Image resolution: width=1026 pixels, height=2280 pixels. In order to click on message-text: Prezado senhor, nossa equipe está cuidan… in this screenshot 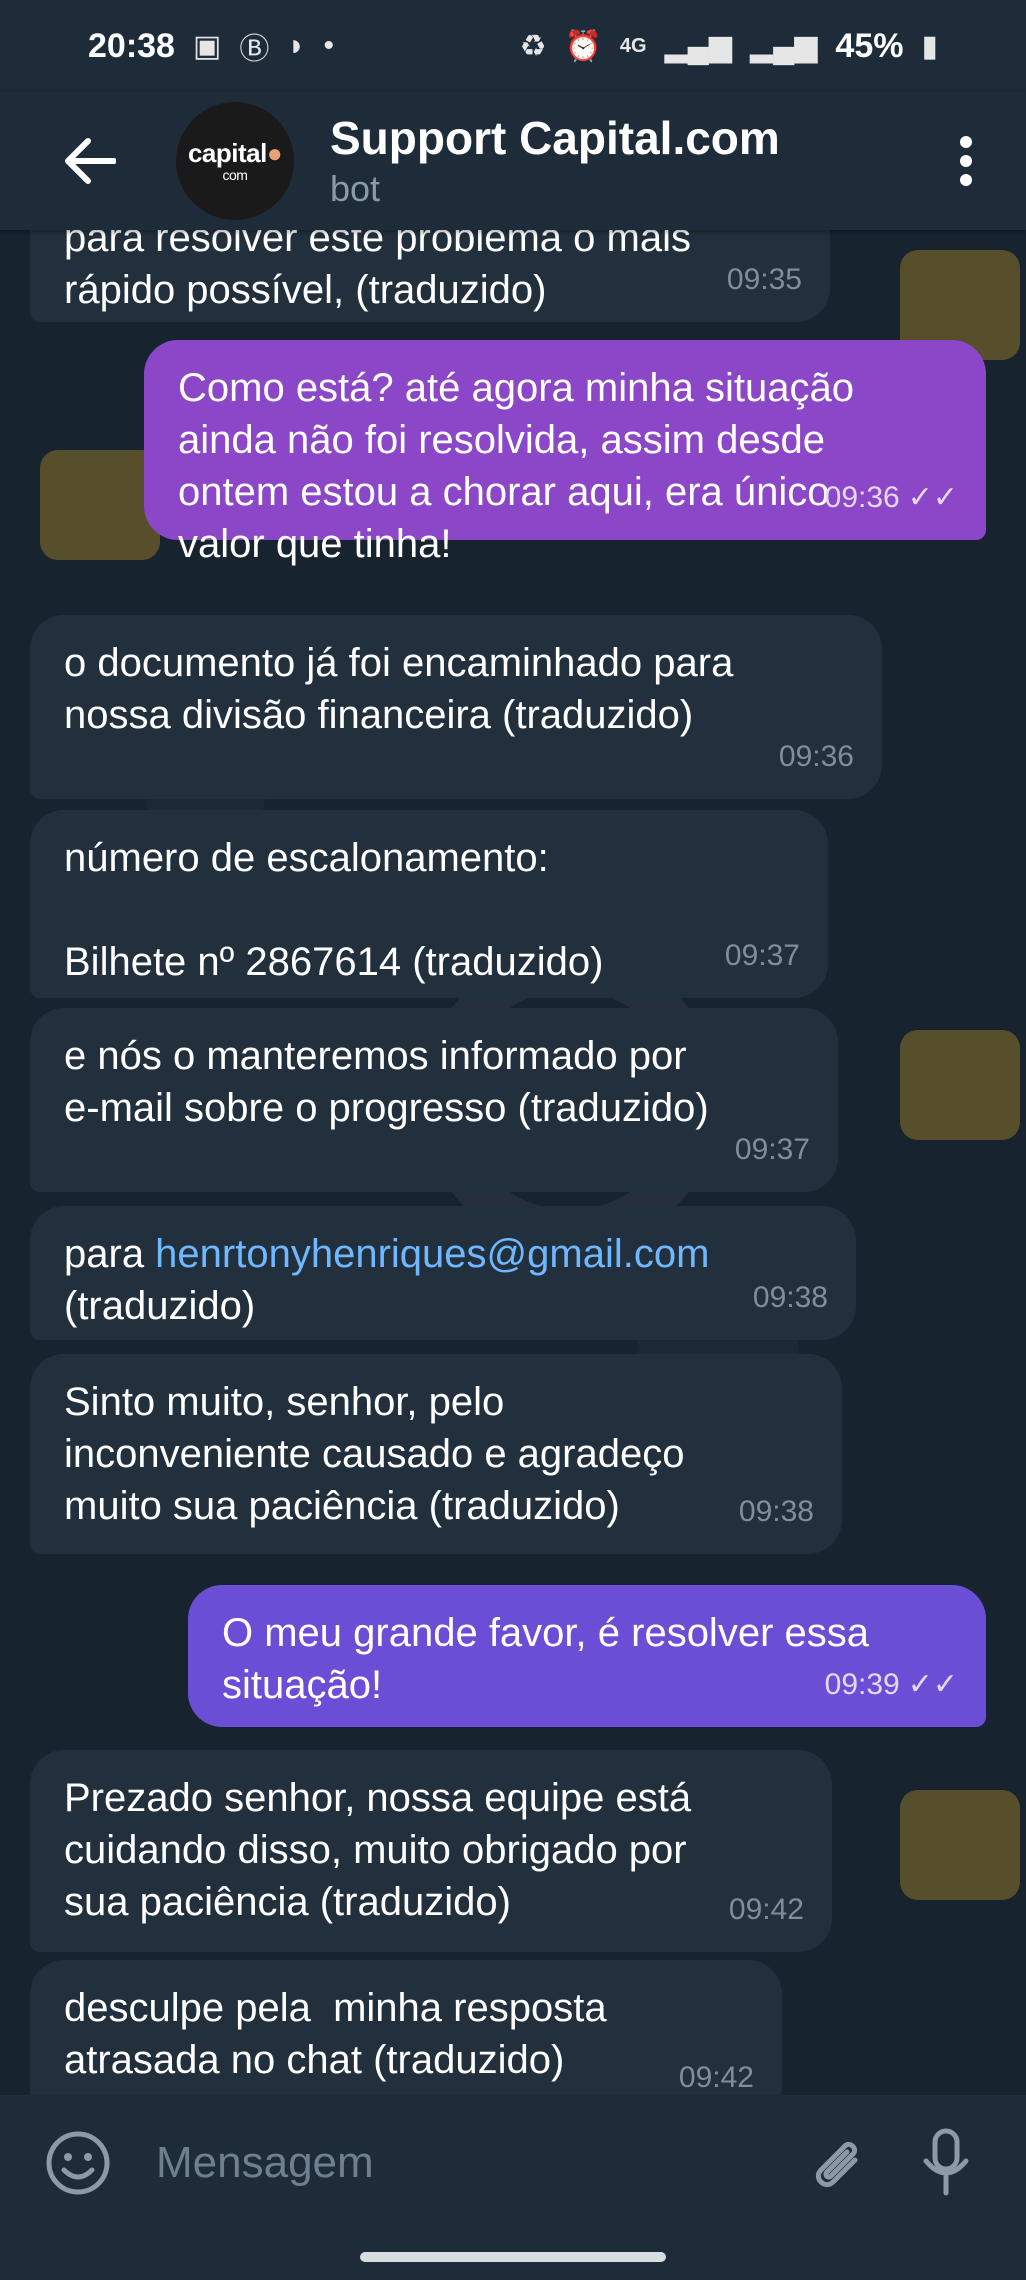, I will do `click(378, 1850)`.